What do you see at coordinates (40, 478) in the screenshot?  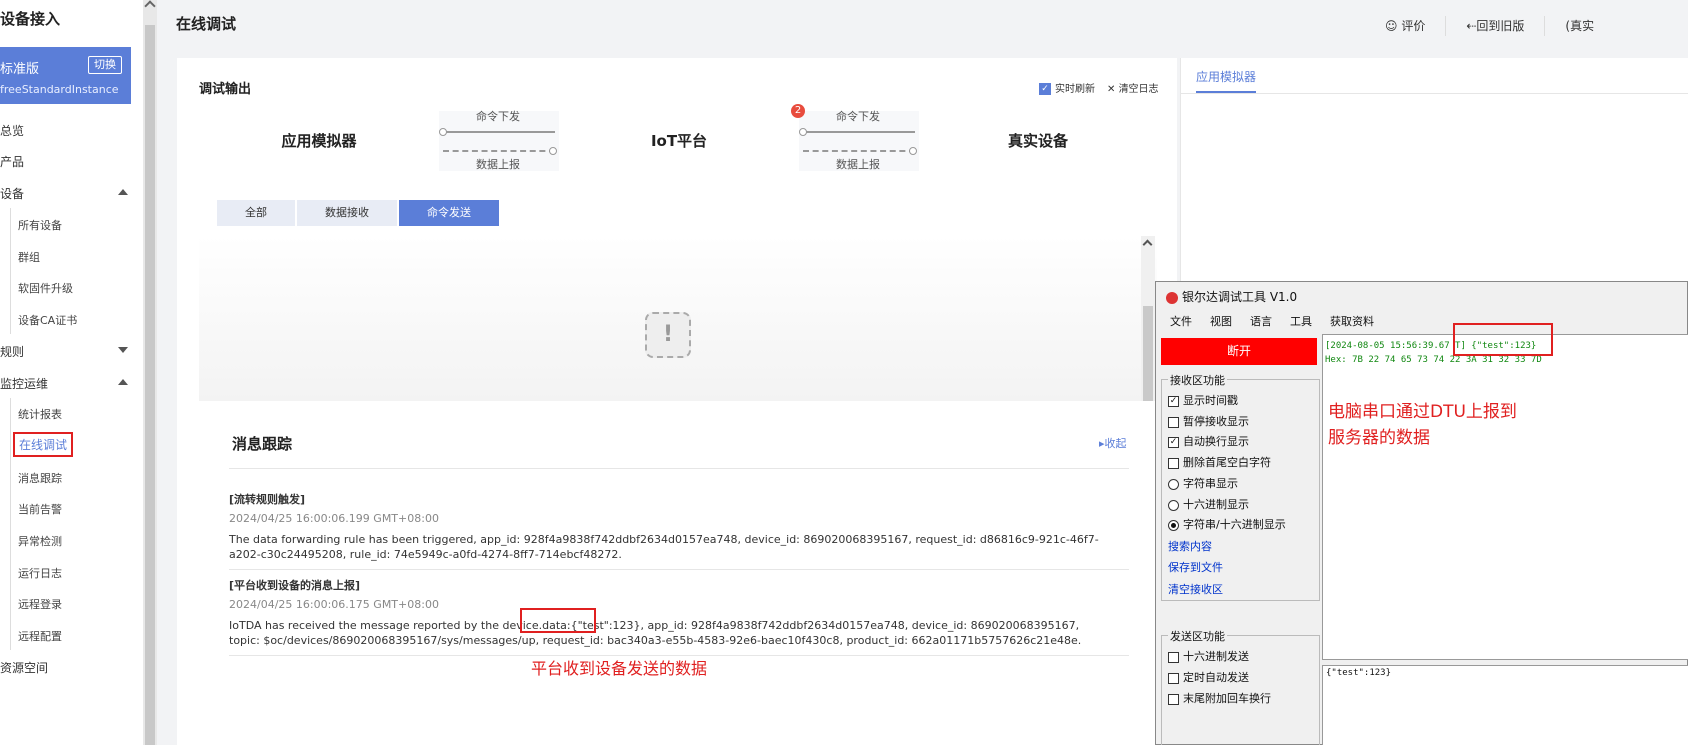 I see `sidebar-item-message-trace: 消息跟踪` at bounding box center [40, 478].